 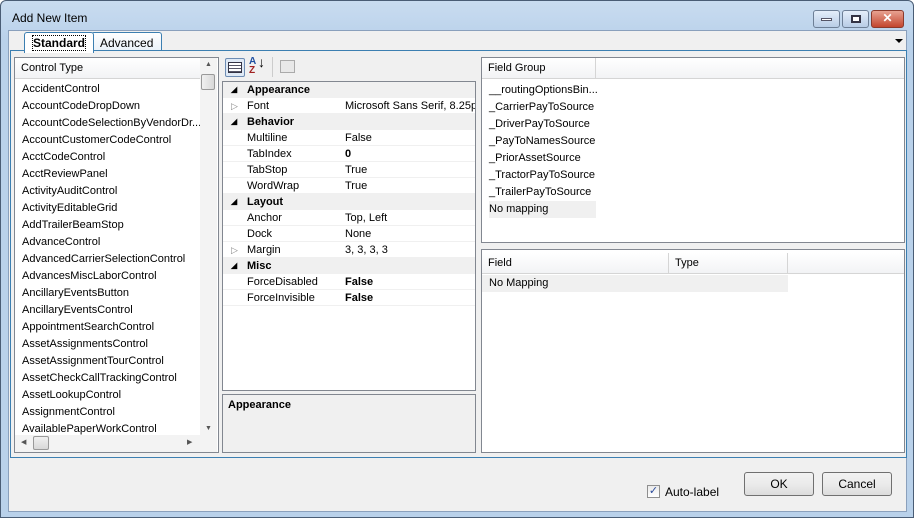 What do you see at coordinates (63, 157) in the screenshot?
I see `list-item: AcctCodeControl` at bounding box center [63, 157].